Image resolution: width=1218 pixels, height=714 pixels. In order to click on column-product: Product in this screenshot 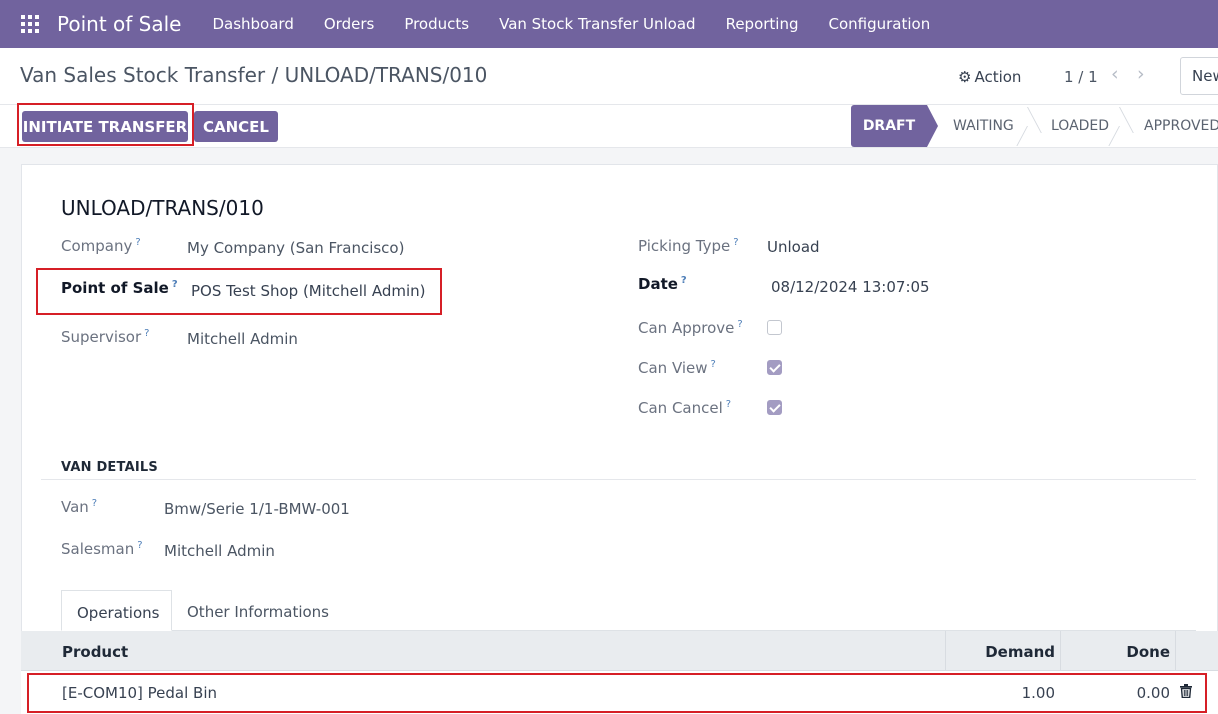, I will do `click(95, 652)`.